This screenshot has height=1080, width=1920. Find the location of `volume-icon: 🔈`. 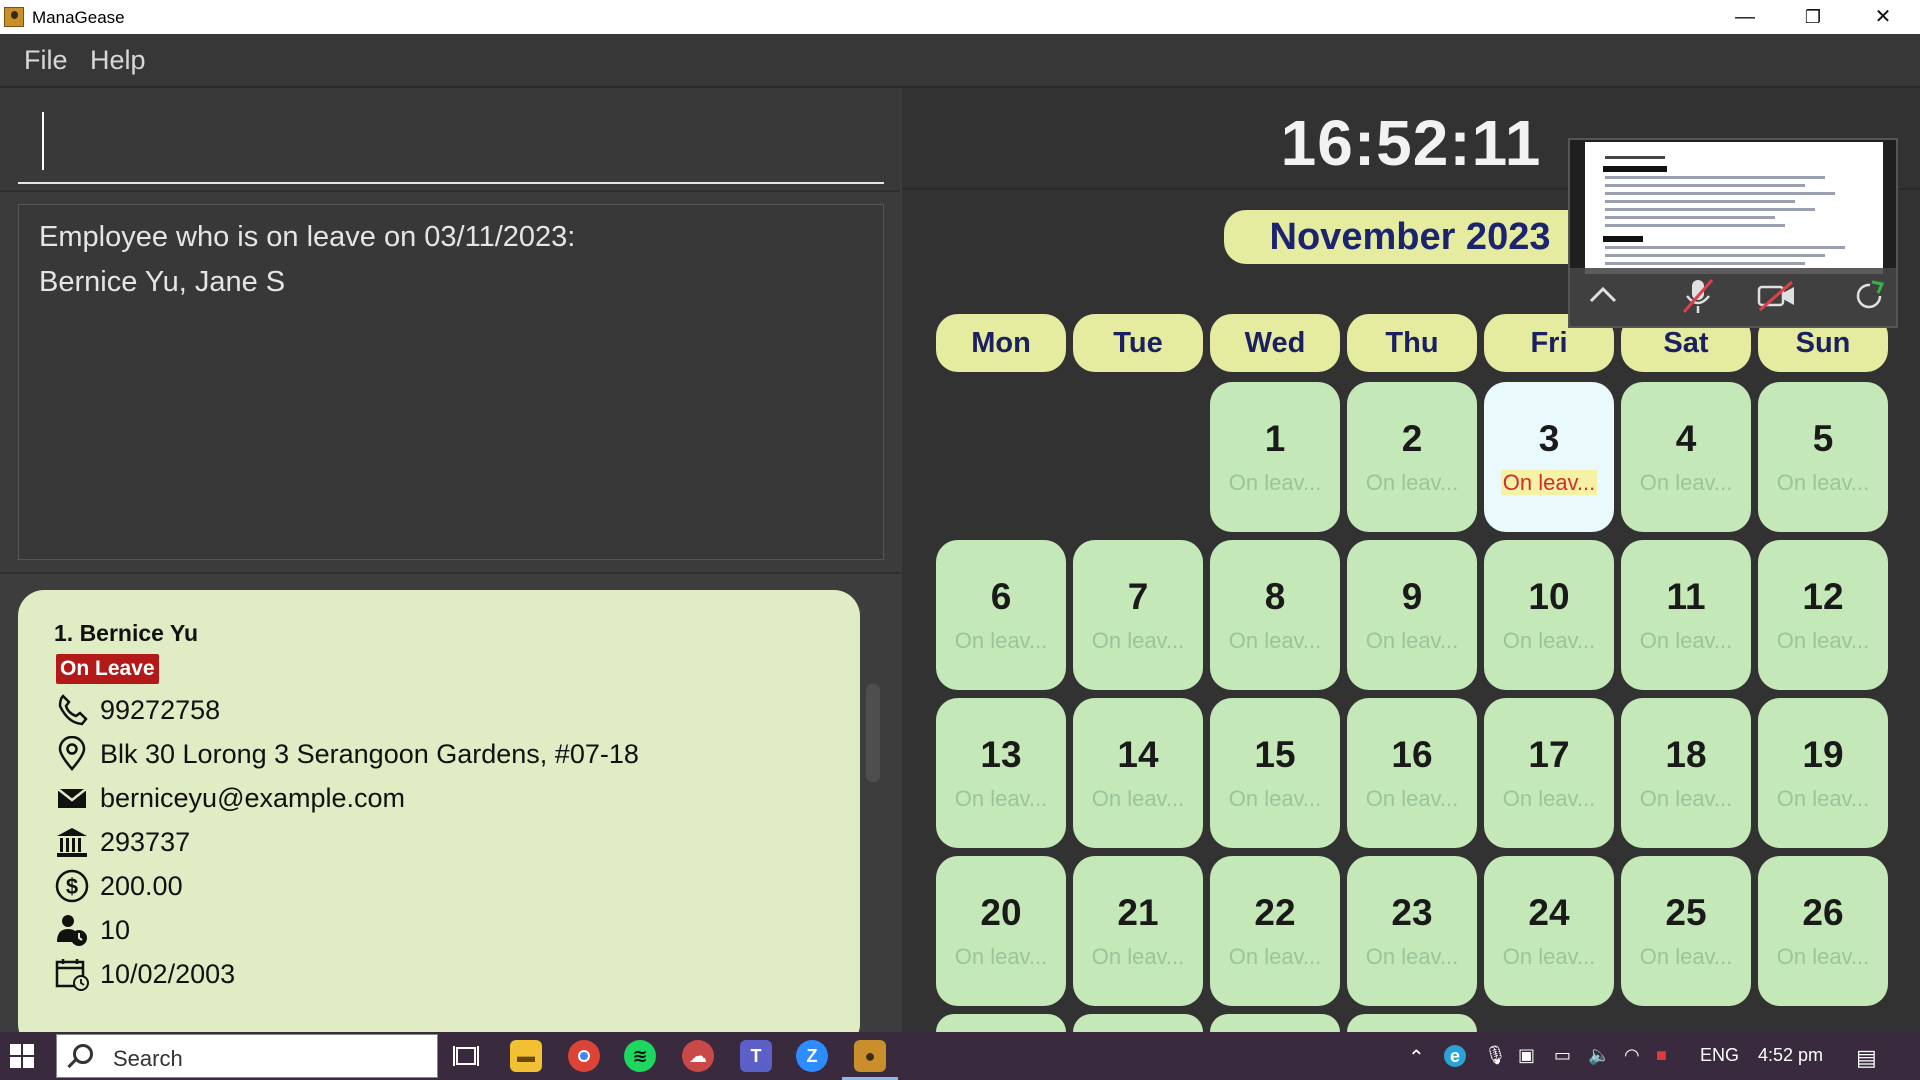

volume-icon: 🔈 is located at coordinates (1599, 1055).